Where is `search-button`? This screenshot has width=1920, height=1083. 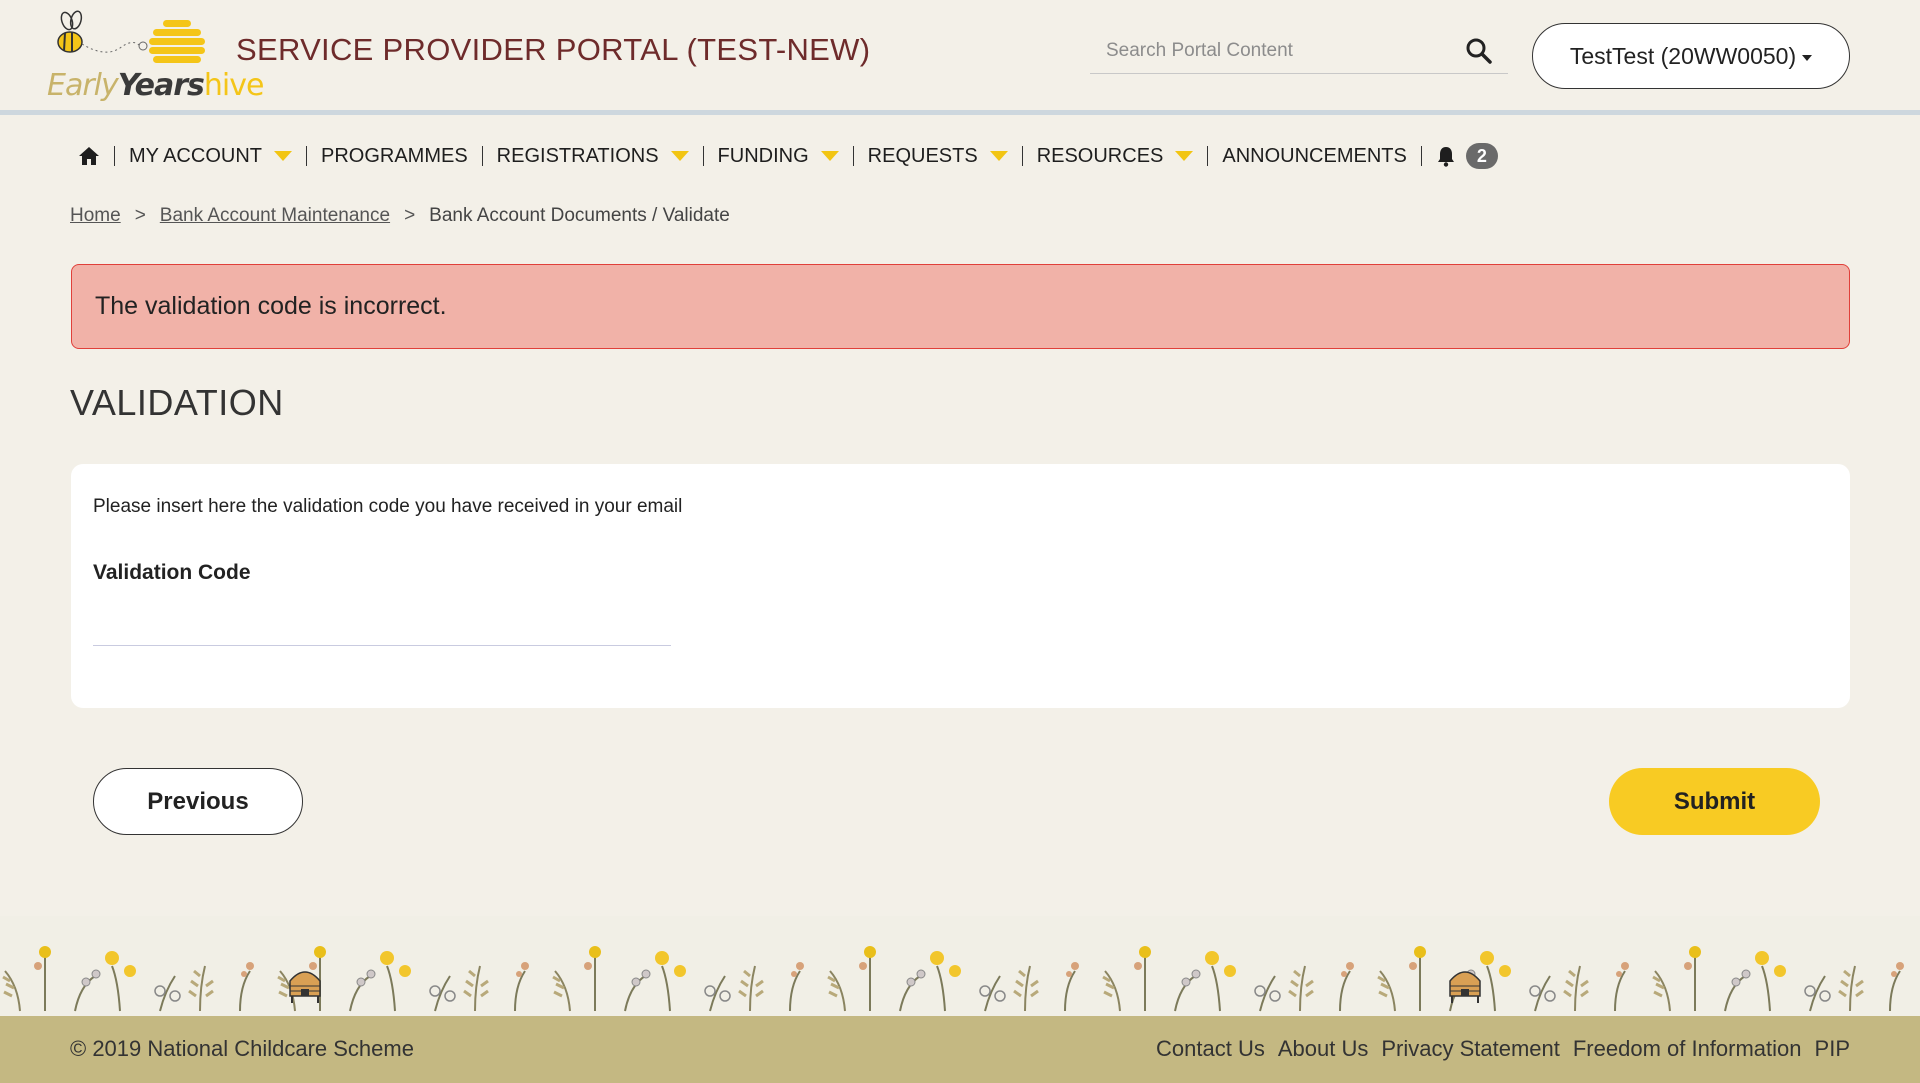
search-button is located at coordinates (1479, 51).